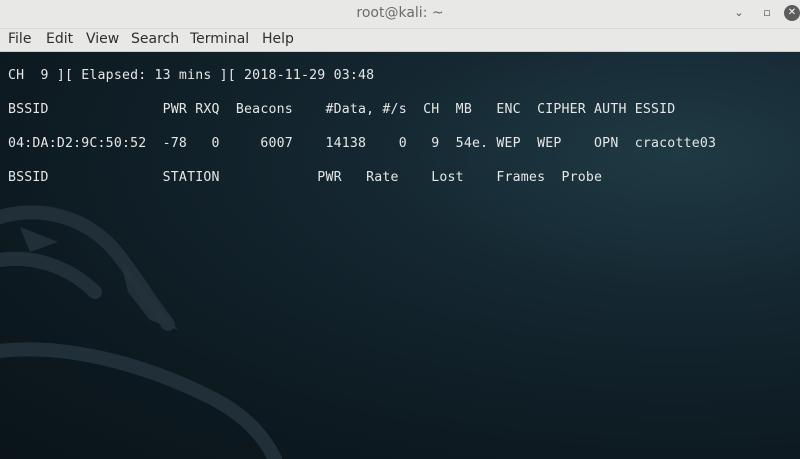  What do you see at coordinates (739, 13) in the screenshot?
I see `minimize-button: ⌄` at bounding box center [739, 13].